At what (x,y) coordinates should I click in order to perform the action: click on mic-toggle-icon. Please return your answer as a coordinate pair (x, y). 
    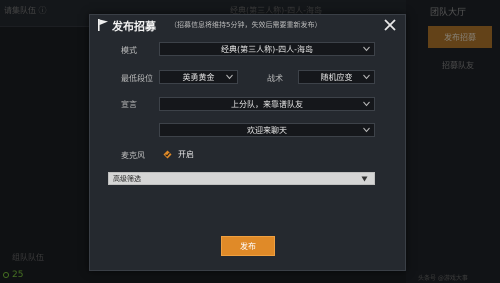
    Looking at the image, I should click on (167, 154).